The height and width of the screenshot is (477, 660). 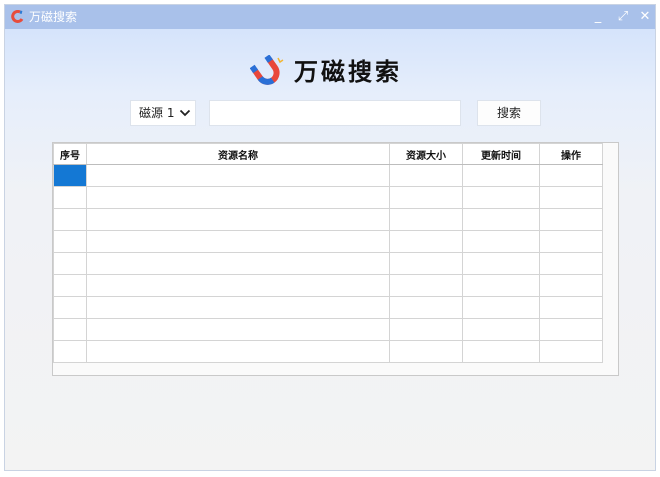 What do you see at coordinates (335, 113) in the screenshot?
I see `search-input` at bounding box center [335, 113].